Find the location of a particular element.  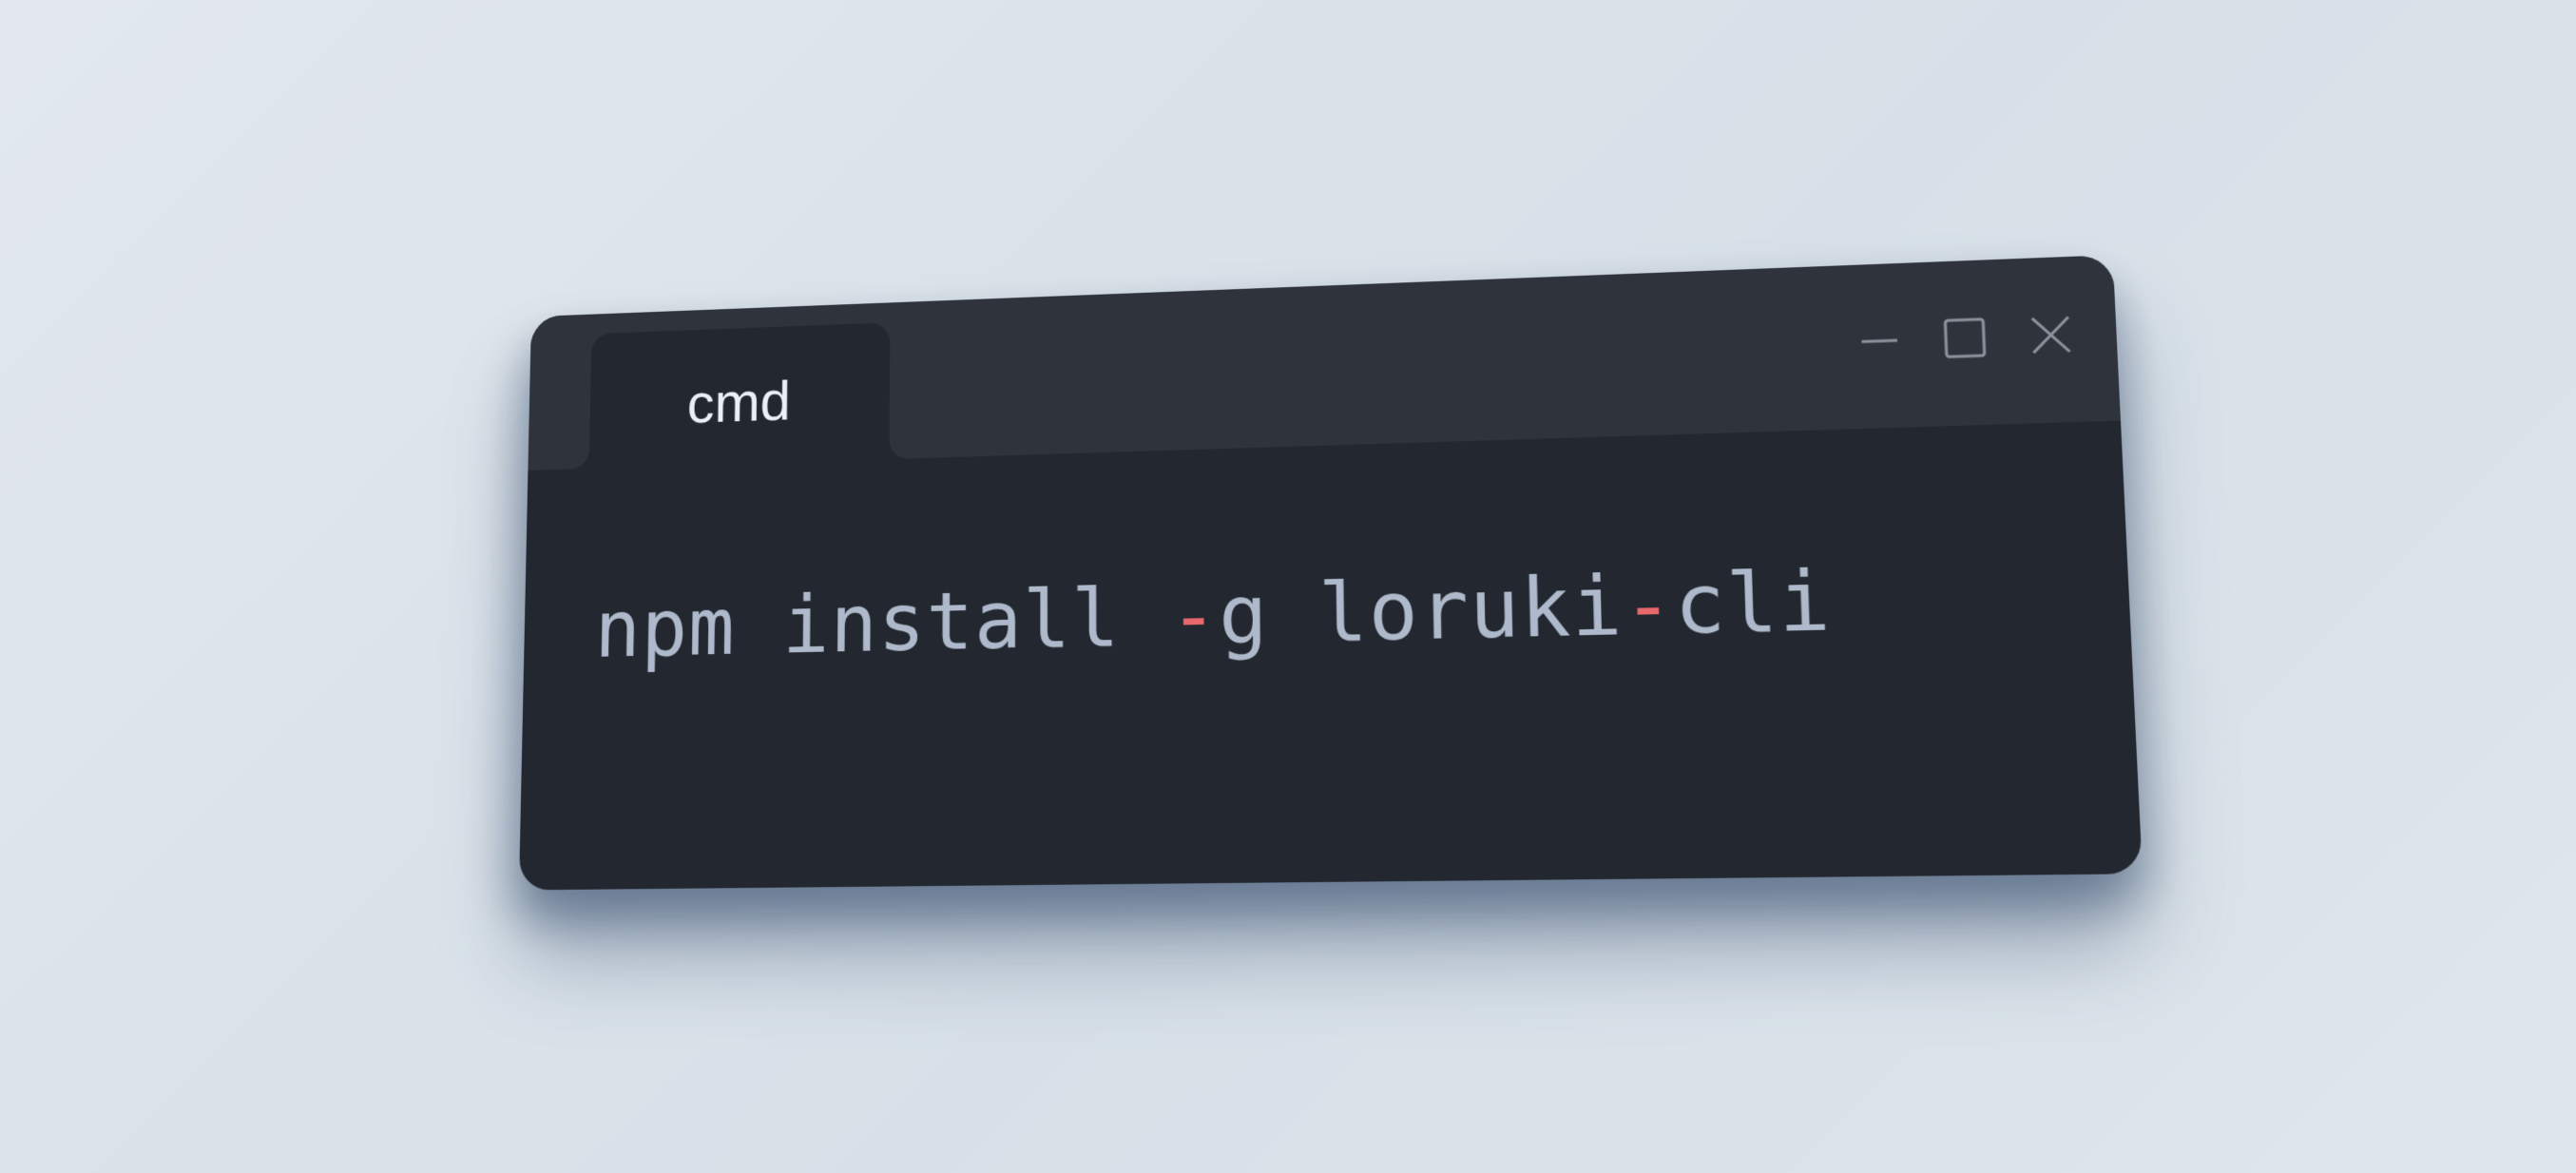

minimize-icon is located at coordinates (1879, 341).